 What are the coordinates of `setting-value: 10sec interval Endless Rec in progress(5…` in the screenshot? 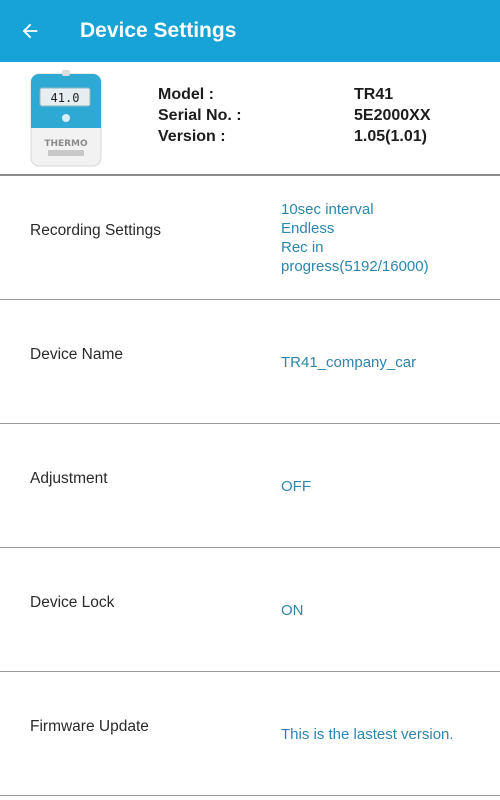 It's located at (355, 238).